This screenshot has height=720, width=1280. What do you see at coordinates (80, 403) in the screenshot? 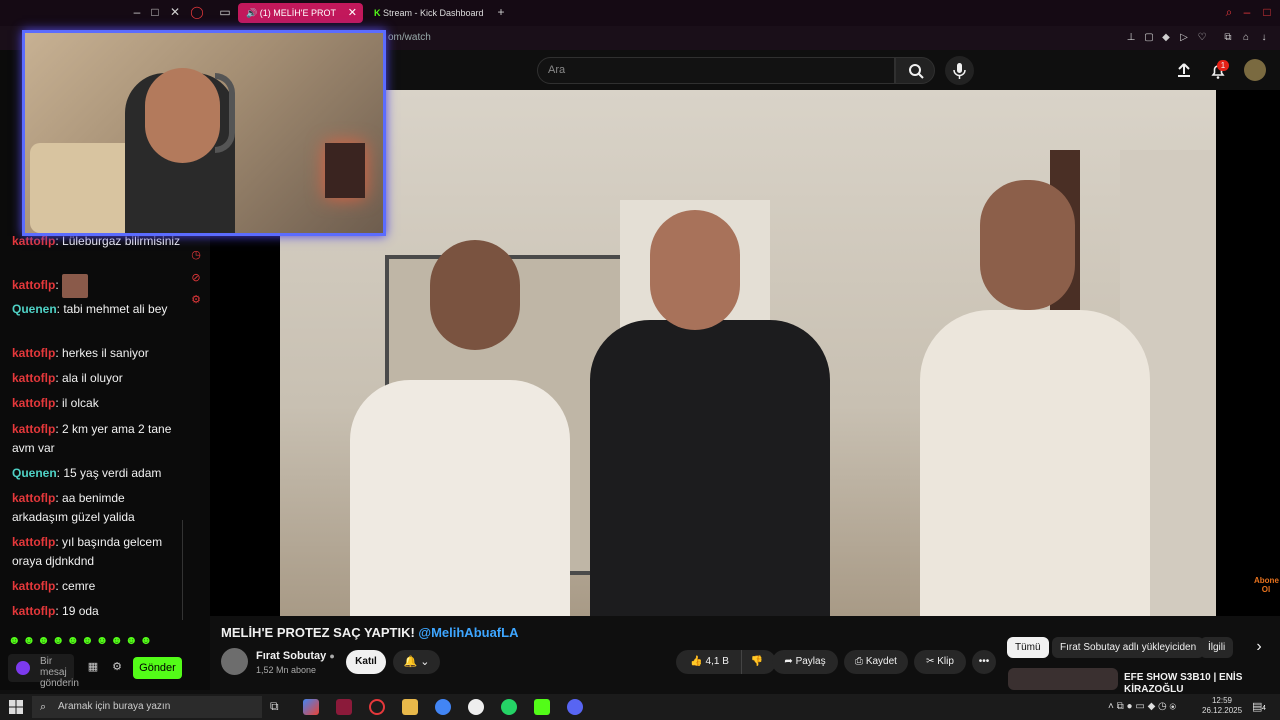
I see `chat-text: il olcak` at bounding box center [80, 403].